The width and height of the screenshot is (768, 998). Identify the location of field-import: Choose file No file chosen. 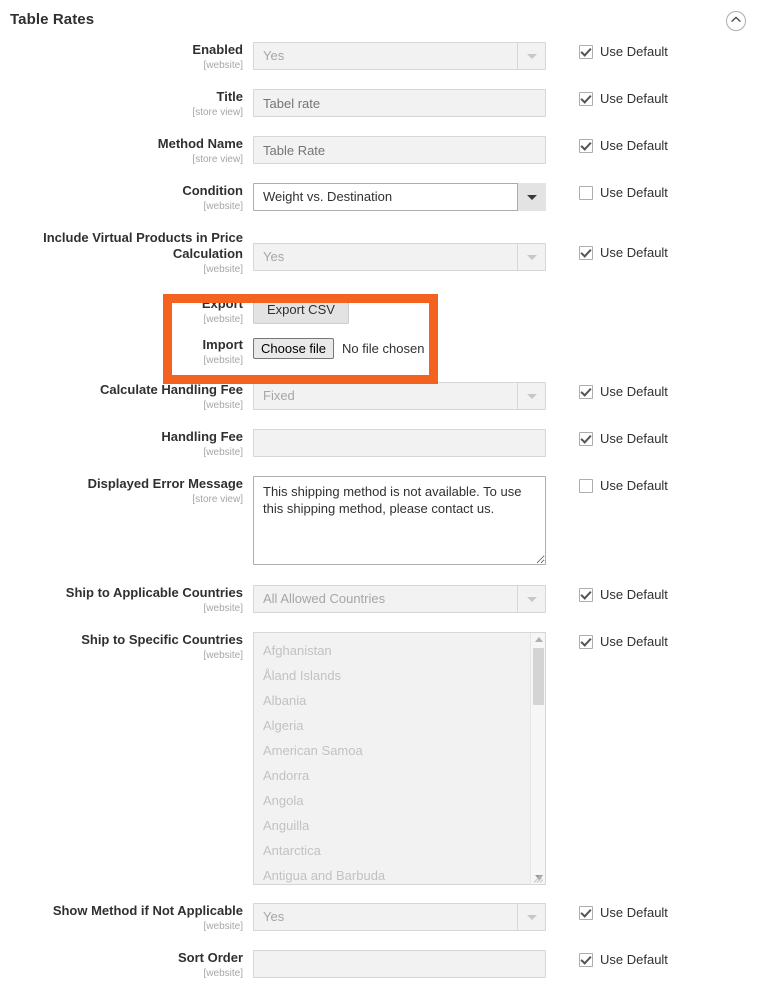
(338, 348).